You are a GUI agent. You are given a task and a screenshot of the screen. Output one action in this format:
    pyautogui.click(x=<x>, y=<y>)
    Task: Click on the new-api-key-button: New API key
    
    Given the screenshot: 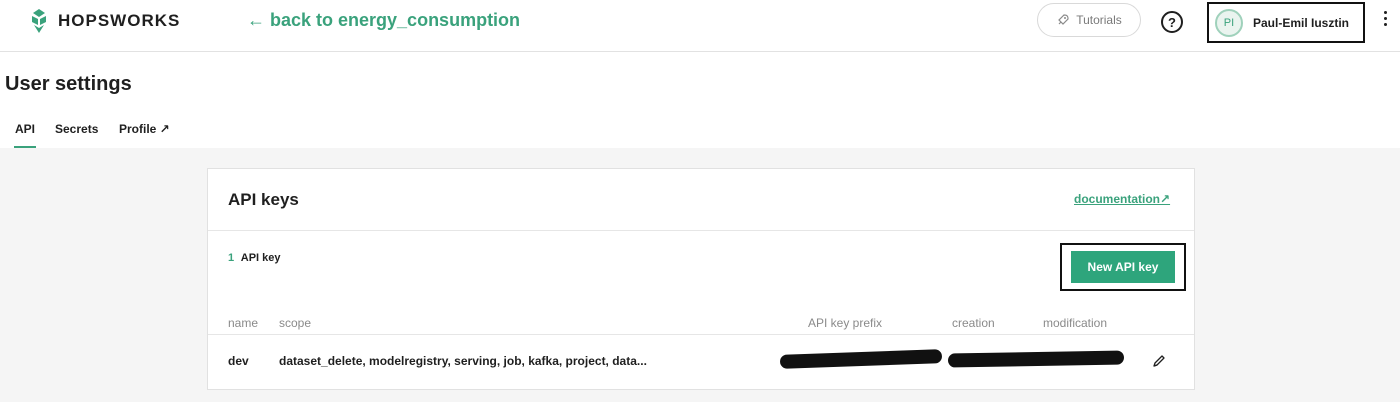 What is the action you would take?
    pyautogui.click(x=1123, y=267)
    